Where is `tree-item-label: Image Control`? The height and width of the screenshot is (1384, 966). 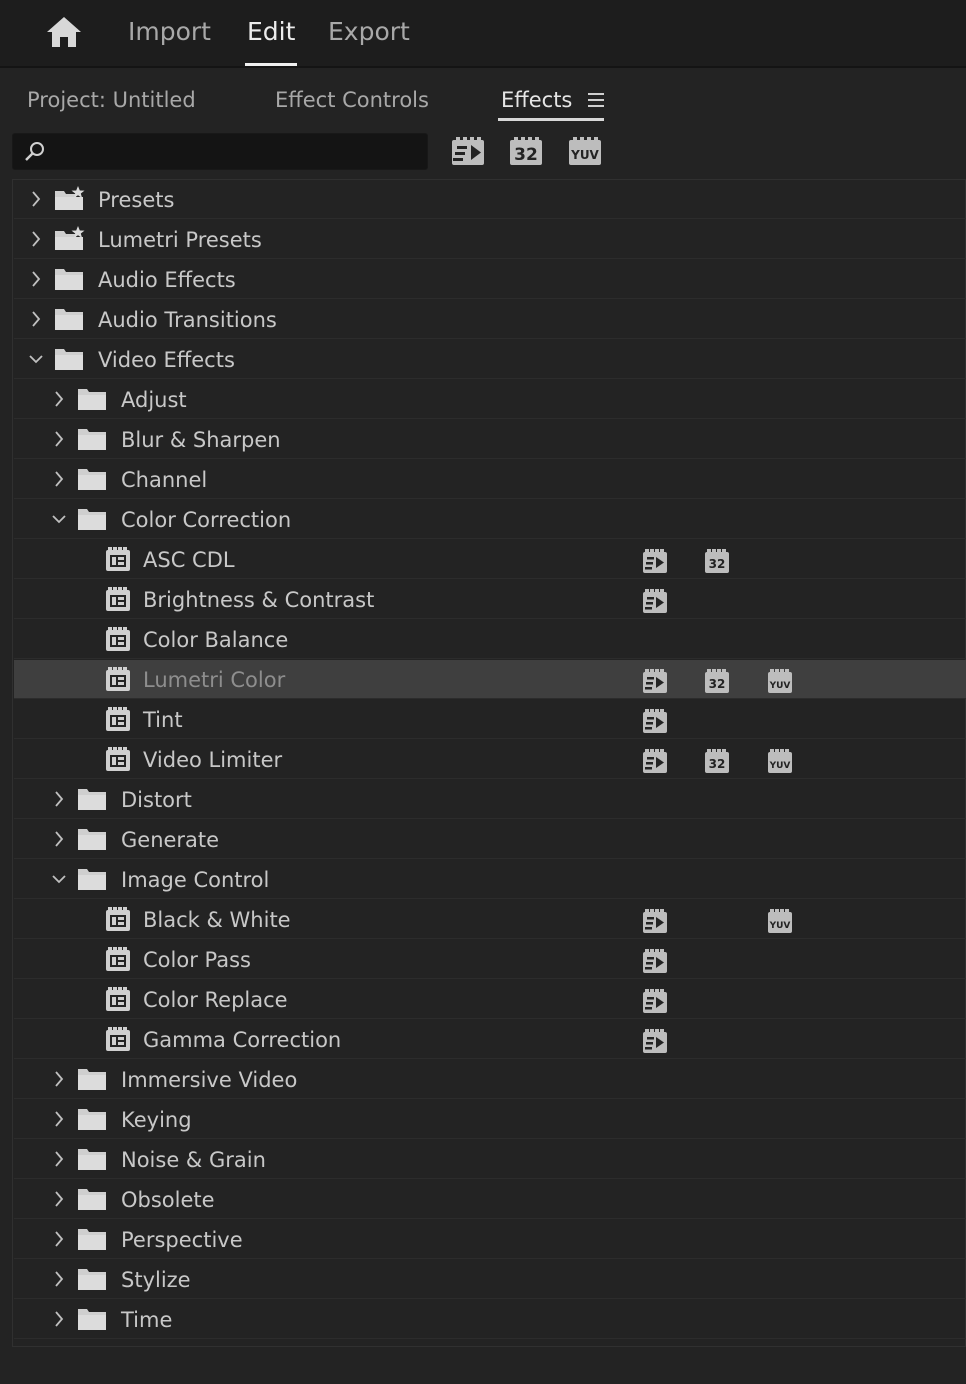
tree-item-label: Image Control is located at coordinates (195, 880).